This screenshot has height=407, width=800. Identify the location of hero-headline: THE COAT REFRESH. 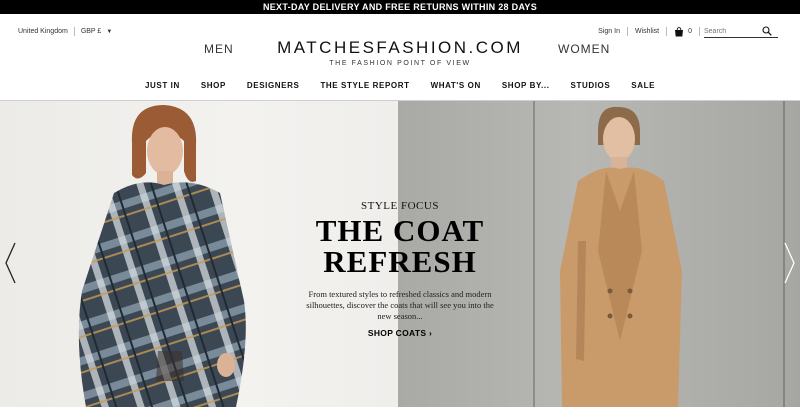
(400, 246).